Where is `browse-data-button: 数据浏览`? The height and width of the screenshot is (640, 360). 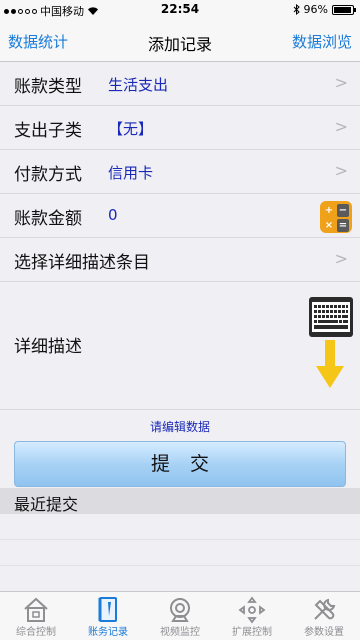 browse-data-button: 数据浏览 is located at coordinates (322, 41).